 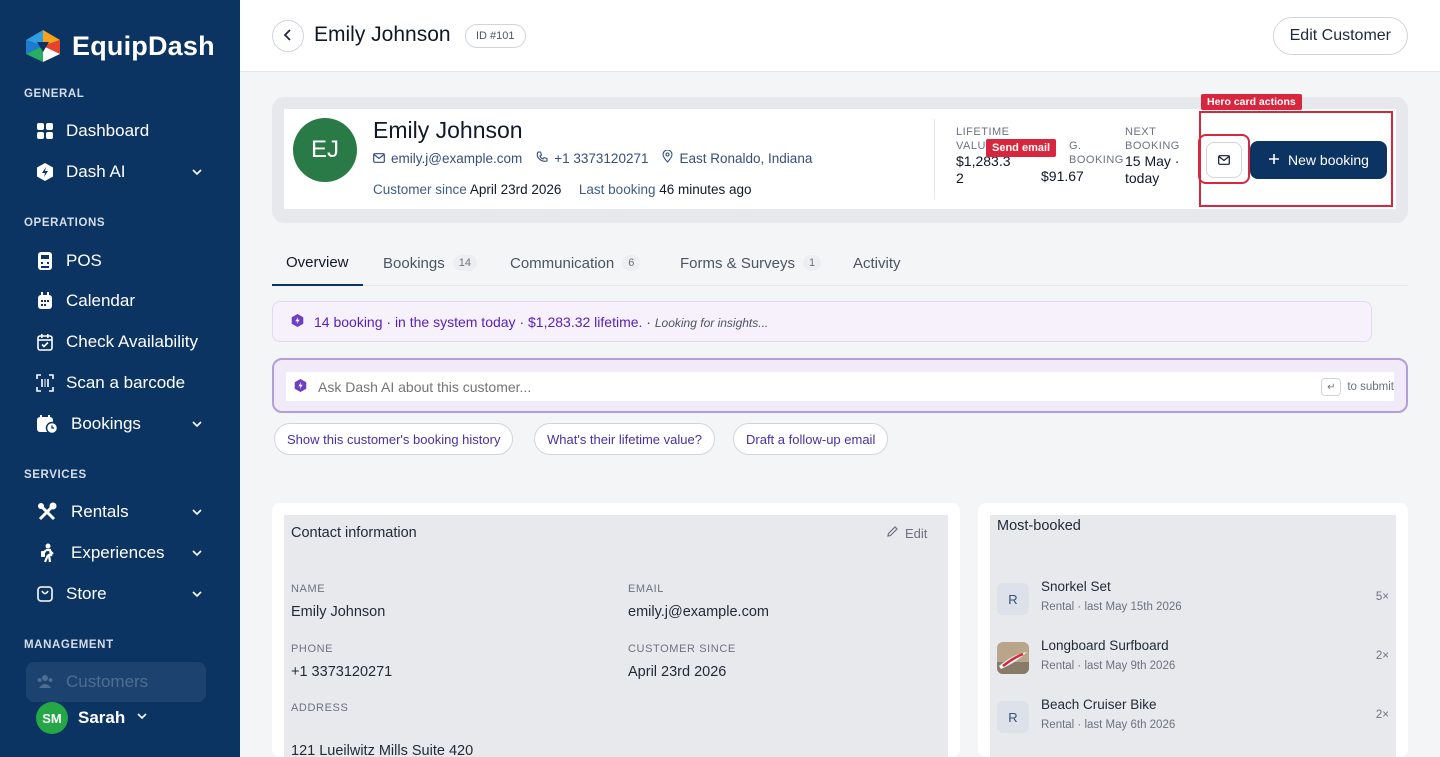 What do you see at coordinates (54, 94) in the screenshot?
I see `section-general: GENERAL` at bounding box center [54, 94].